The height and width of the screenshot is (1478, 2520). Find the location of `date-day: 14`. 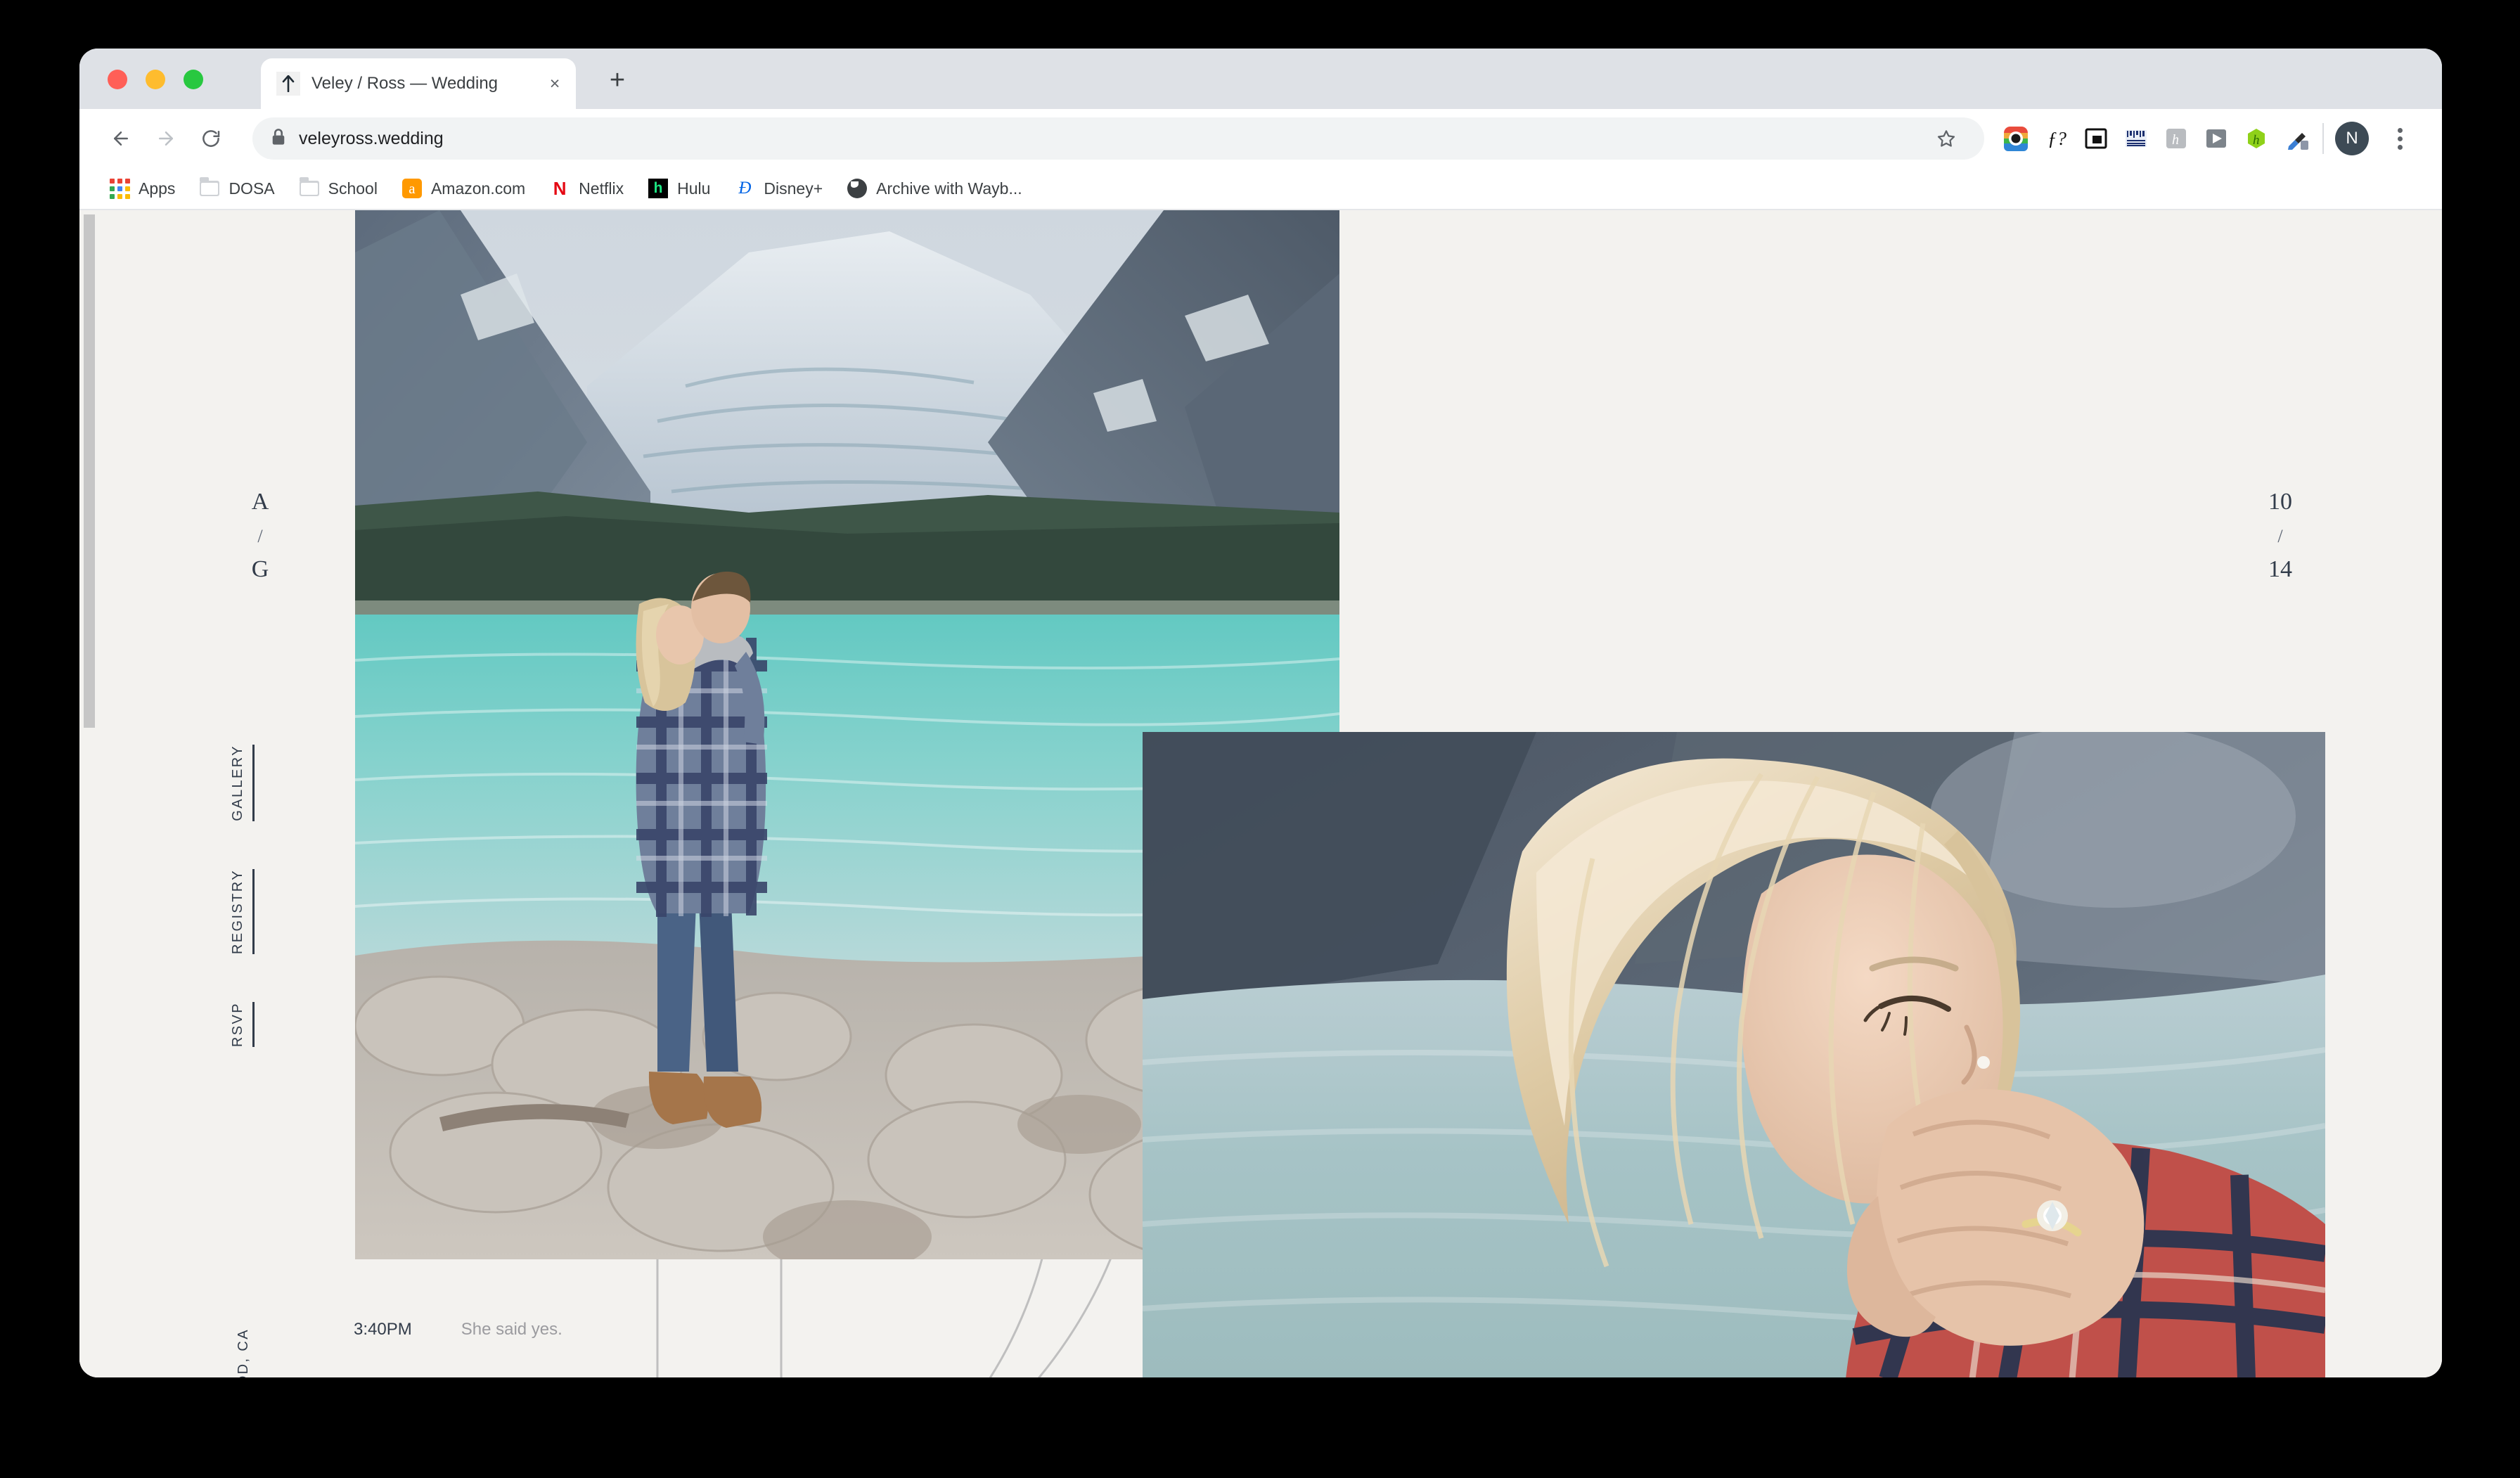

date-day: 14 is located at coordinates (2280, 568).